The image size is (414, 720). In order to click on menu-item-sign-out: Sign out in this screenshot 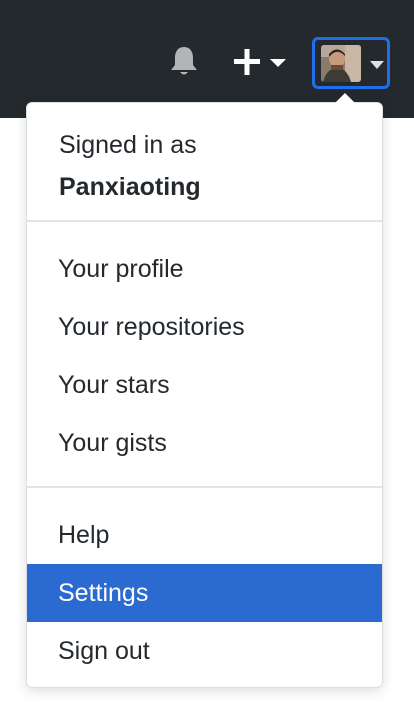, I will do `click(204, 651)`.